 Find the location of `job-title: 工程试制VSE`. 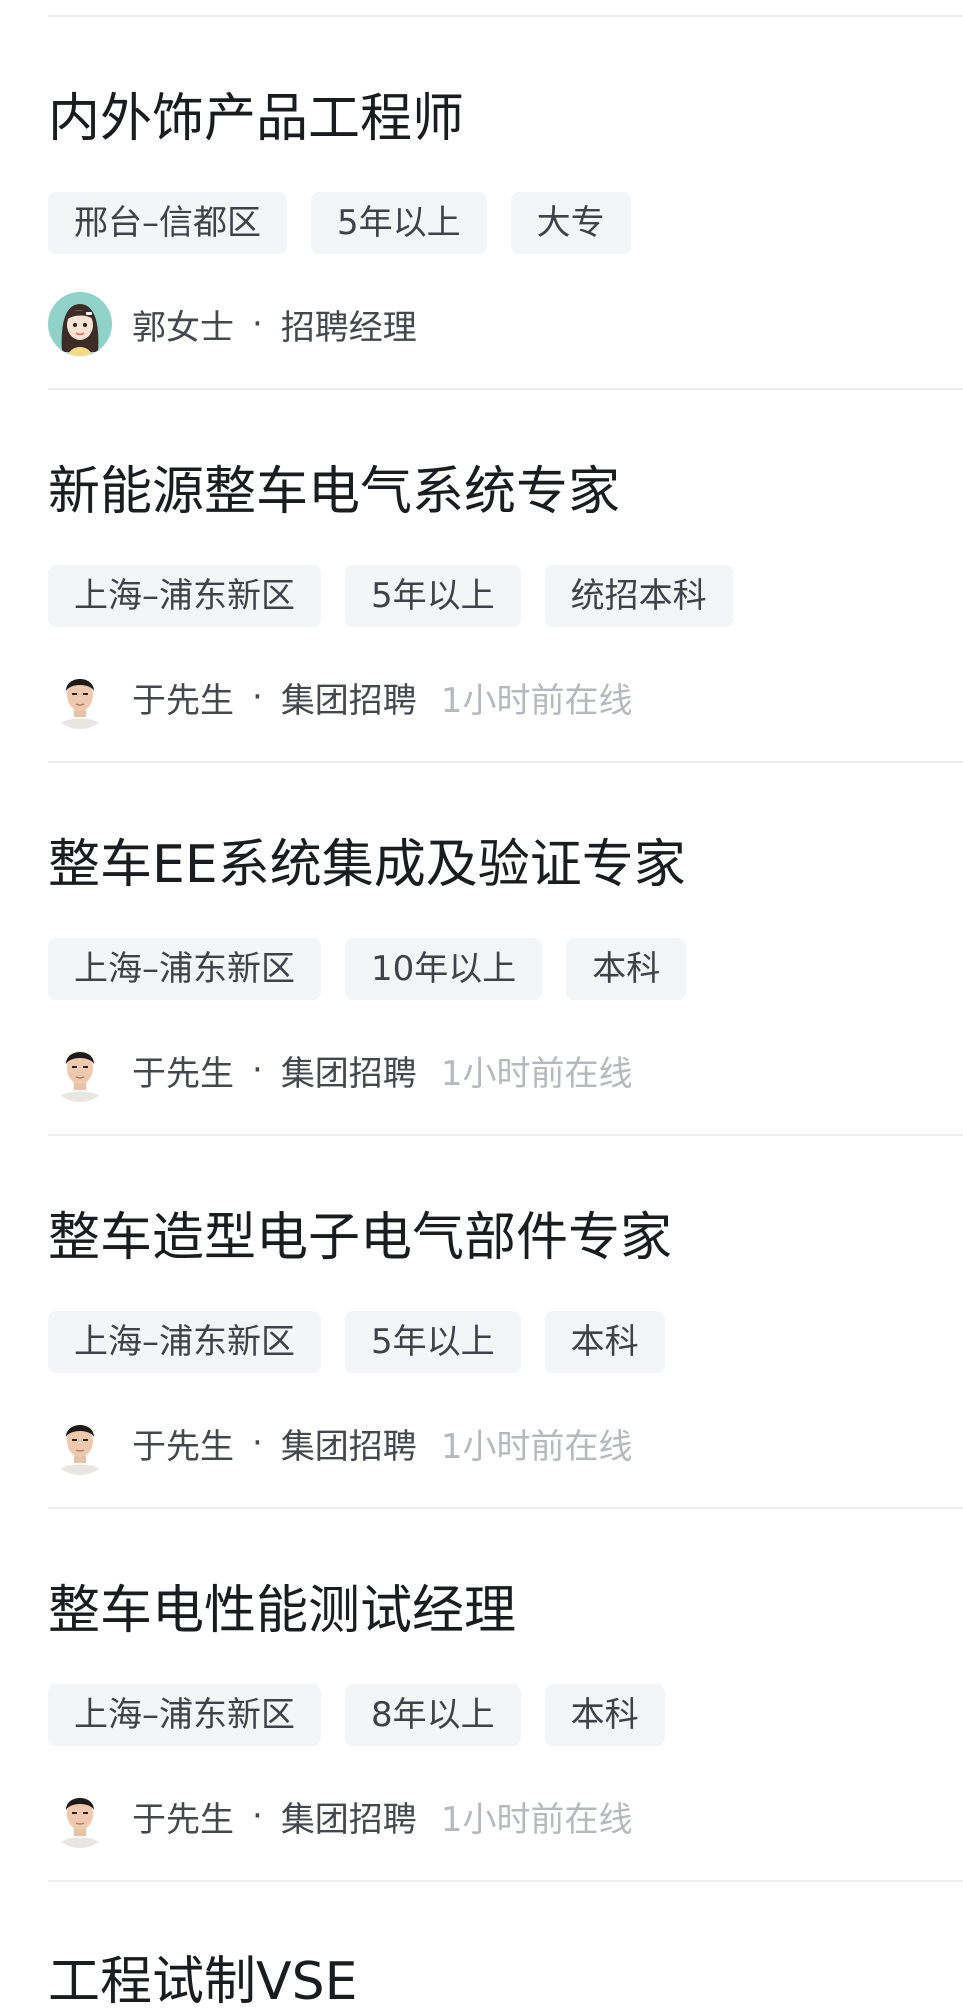

job-title: 工程试制VSE is located at coordinates (202, 1979).